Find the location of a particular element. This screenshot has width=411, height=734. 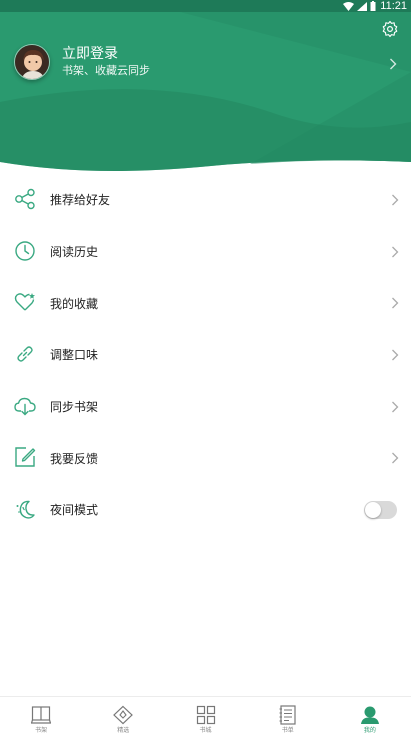

signal-icon is located at coordinates (362, 6).